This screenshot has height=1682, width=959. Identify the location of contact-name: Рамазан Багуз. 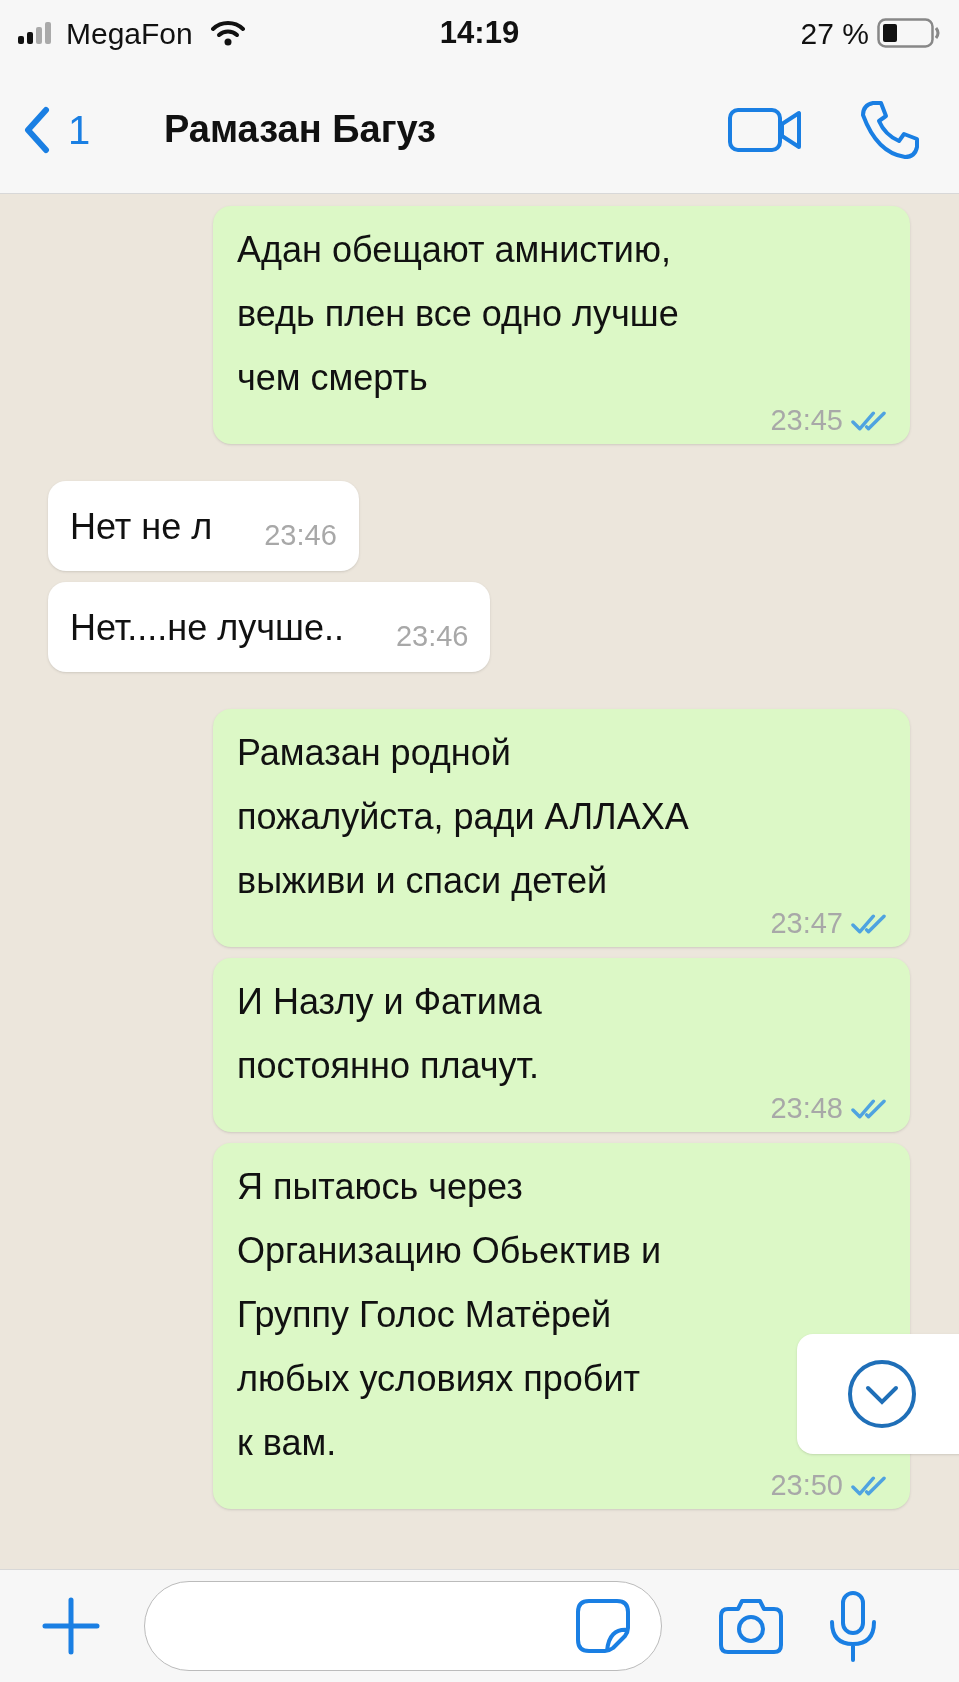
(445, 129).